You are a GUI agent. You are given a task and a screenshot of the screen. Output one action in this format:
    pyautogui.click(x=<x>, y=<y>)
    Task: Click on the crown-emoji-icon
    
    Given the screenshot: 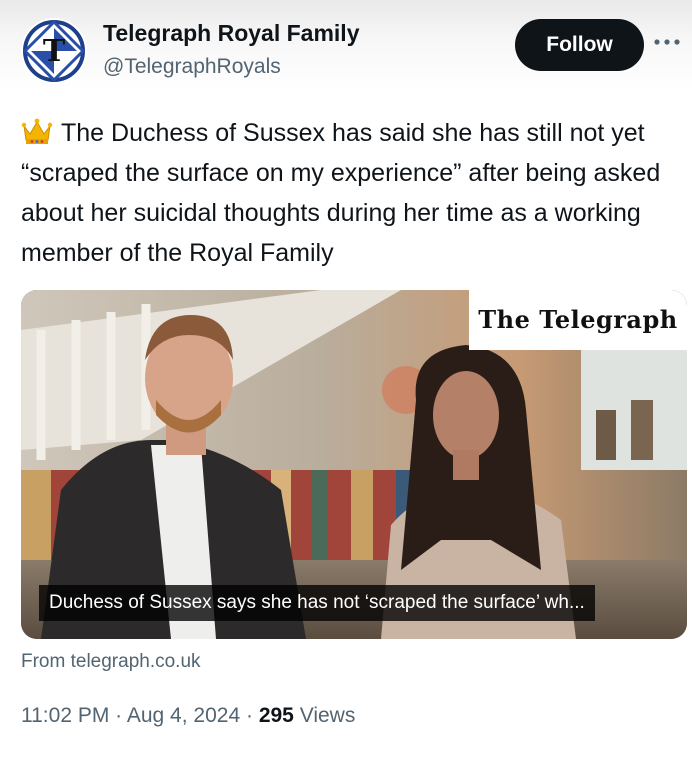 What is the action you would take?
    pyautogui.click(x=37, y=131)
    